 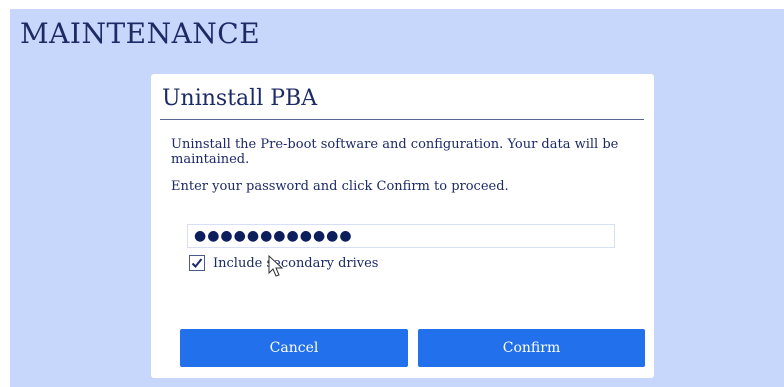 What do you see at coordinates (531, 348) in the screenshot?
I see `confirm-button: Confirm` at bounding box center [531, 348].